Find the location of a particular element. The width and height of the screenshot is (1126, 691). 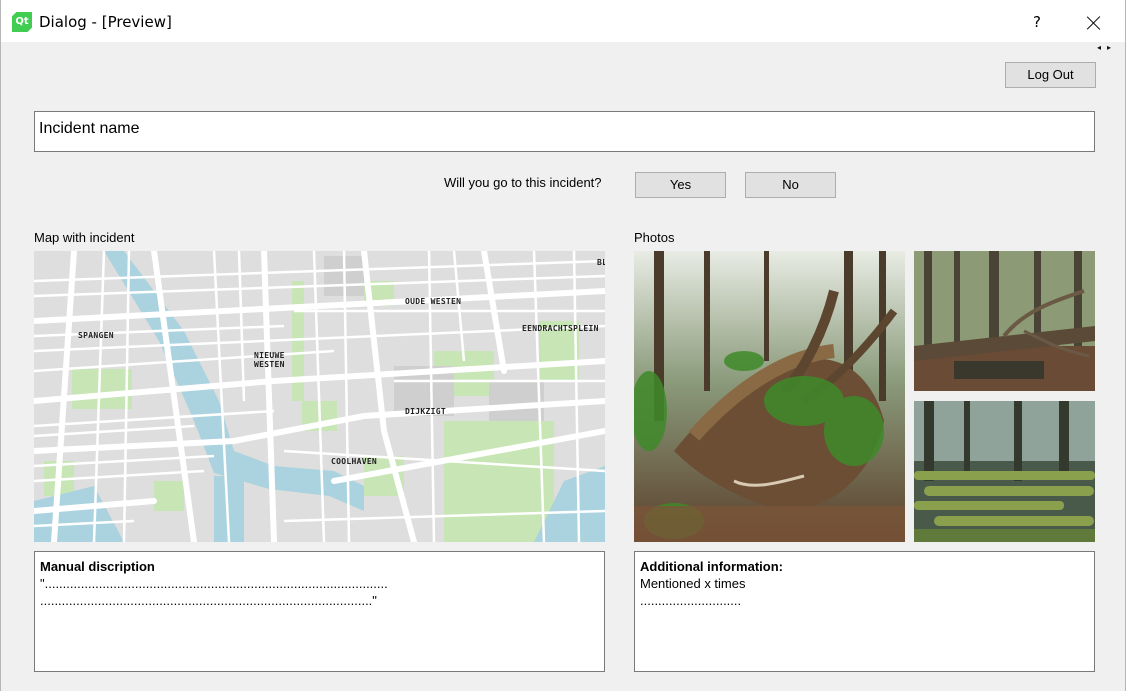

fallen-tree-photo is located at coordinates (769, 396).